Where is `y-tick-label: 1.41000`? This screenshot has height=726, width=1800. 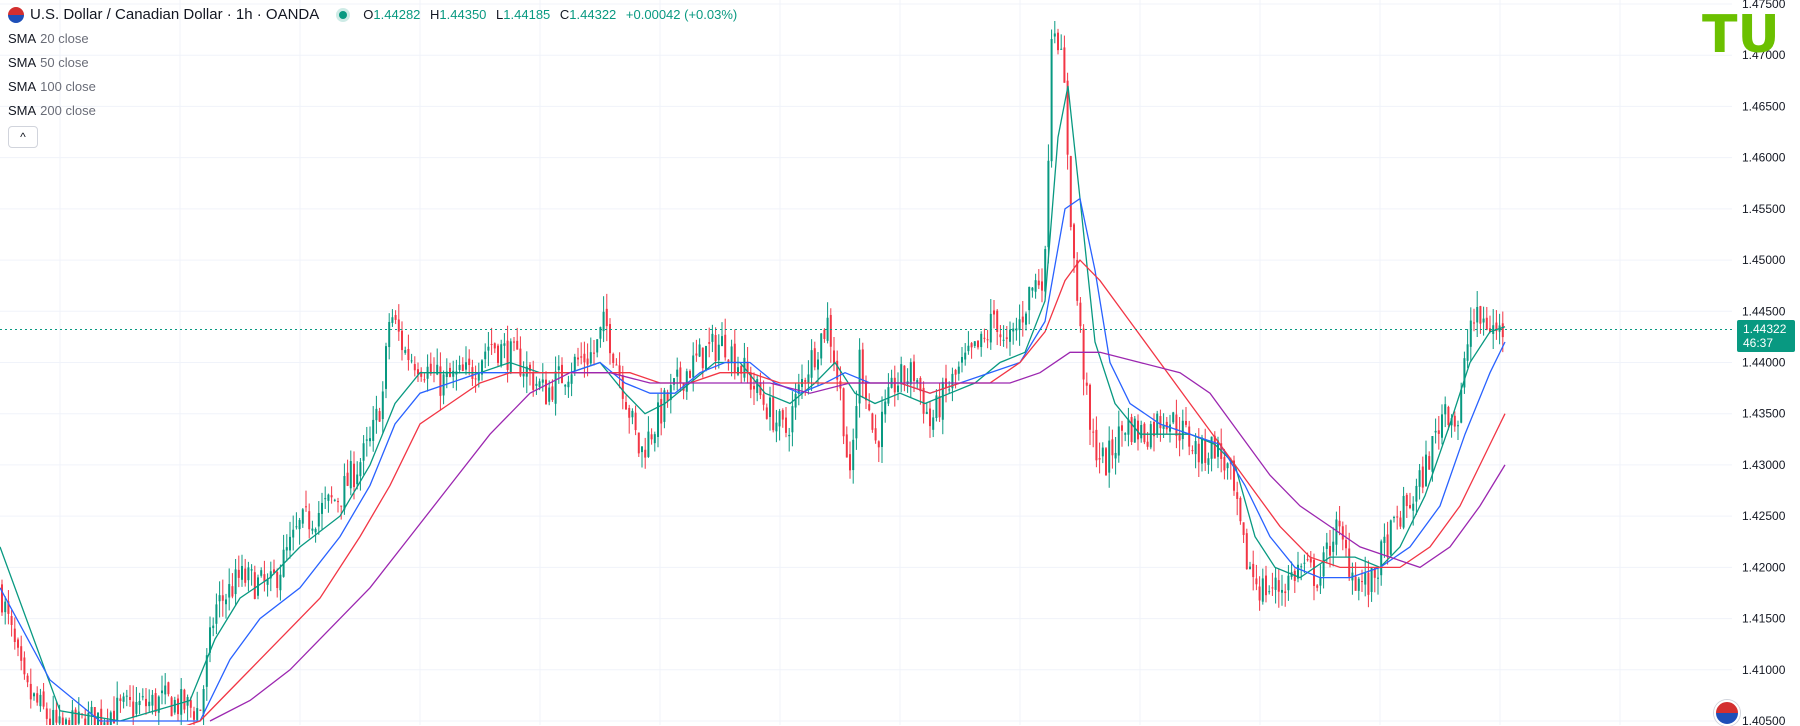
y-tick-label: 1.41000 is located at coordinates (1764, 670).